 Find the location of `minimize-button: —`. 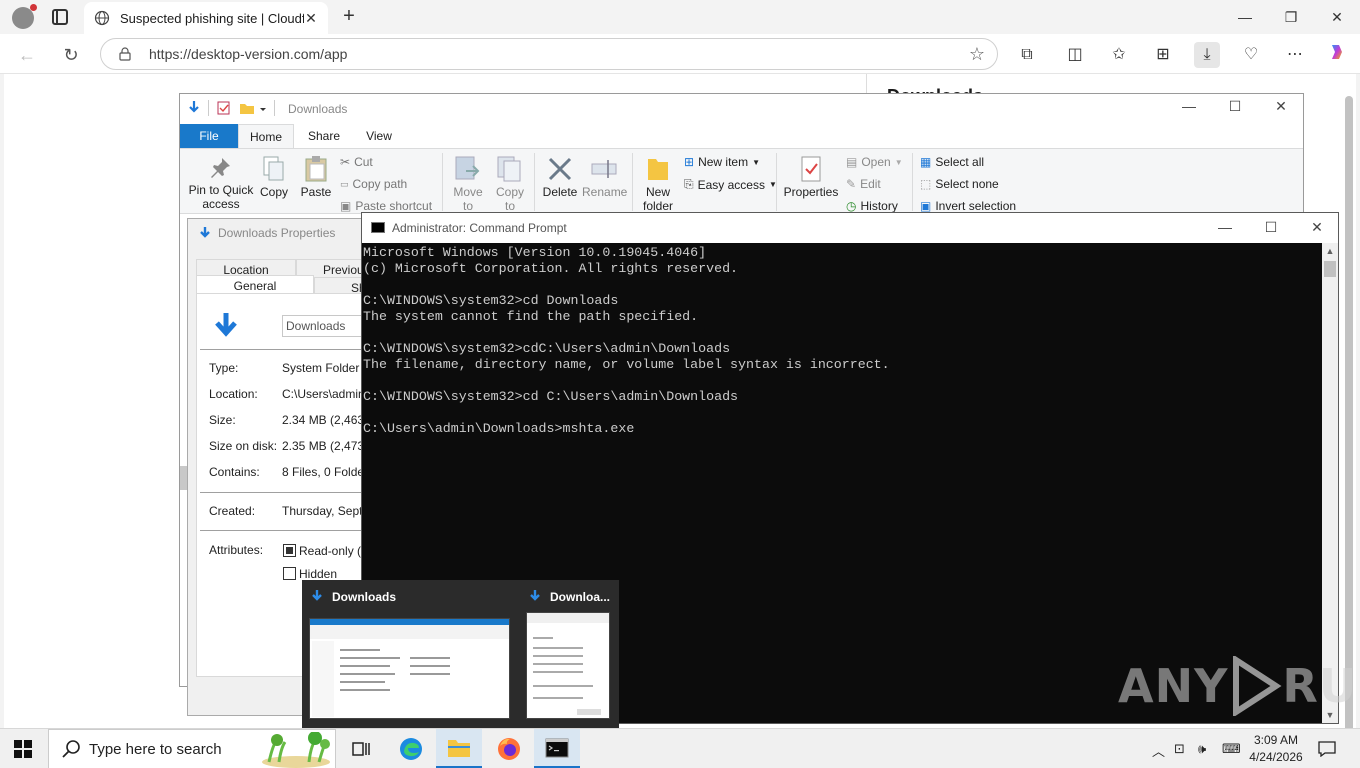

minimize-button: — is located at coordinates (1245, 17).